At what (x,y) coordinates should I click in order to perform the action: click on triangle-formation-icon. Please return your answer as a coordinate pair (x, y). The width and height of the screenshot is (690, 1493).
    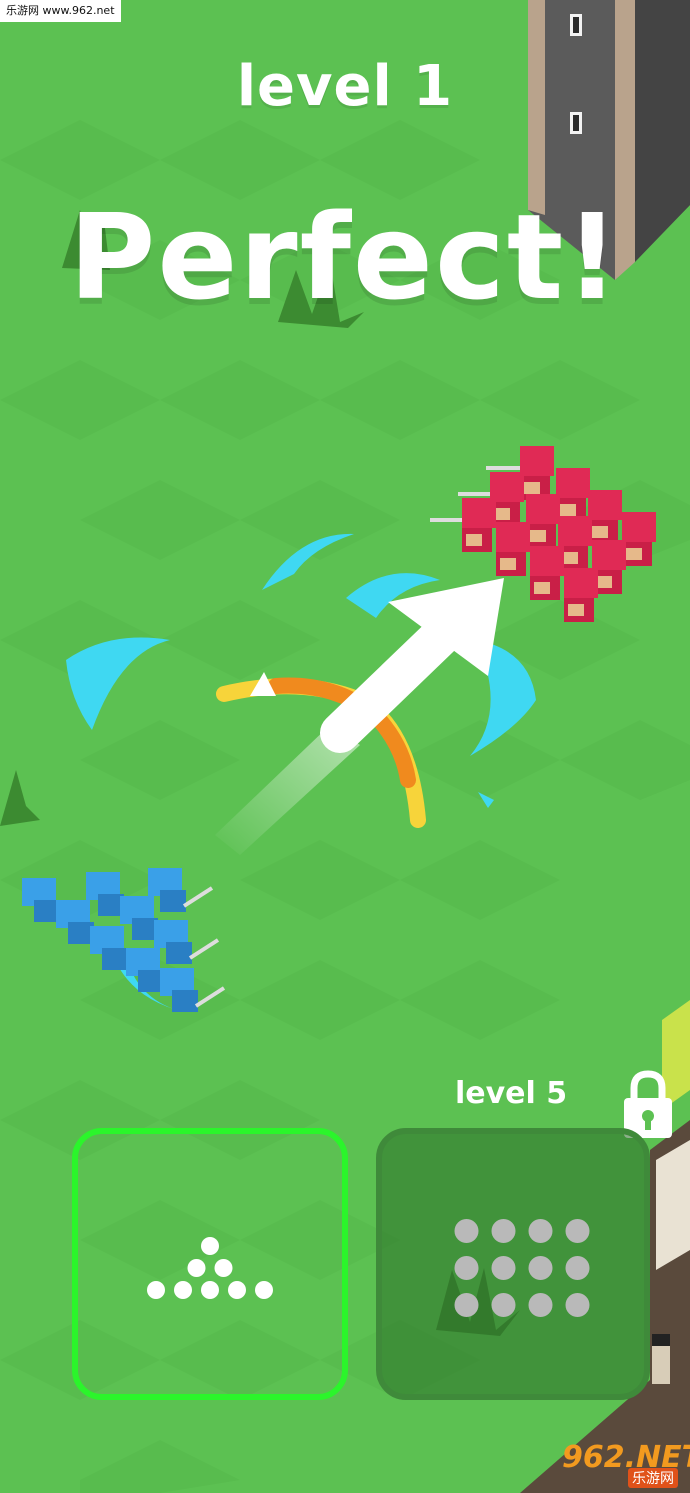
    Looking at the image, I should click on (210, 1268).